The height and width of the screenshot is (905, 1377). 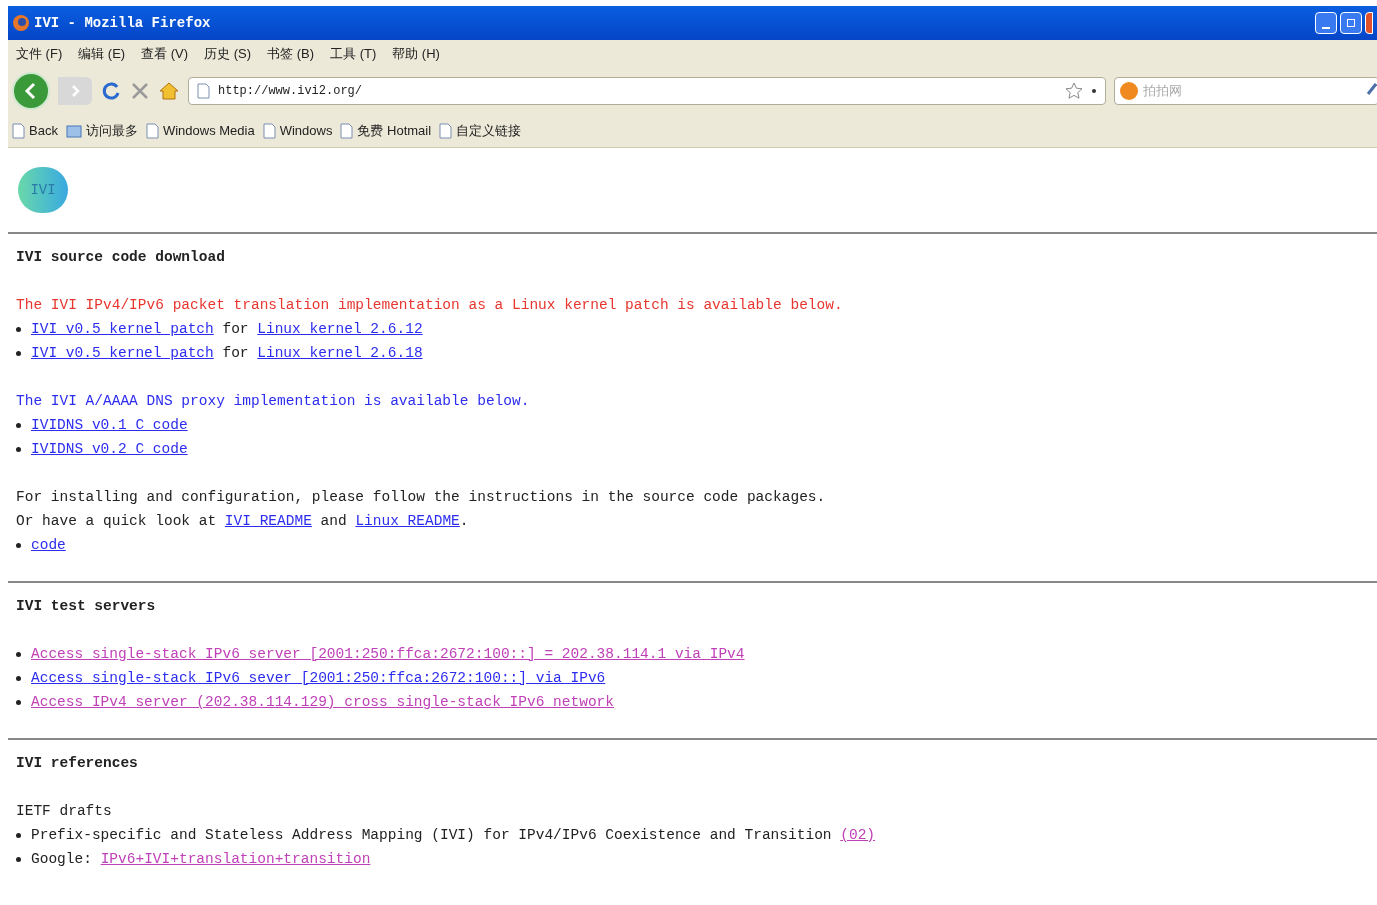 I want to click on text: For installing and configuration, please follow the instructions in the source code packages., so click(x=421, y=497).